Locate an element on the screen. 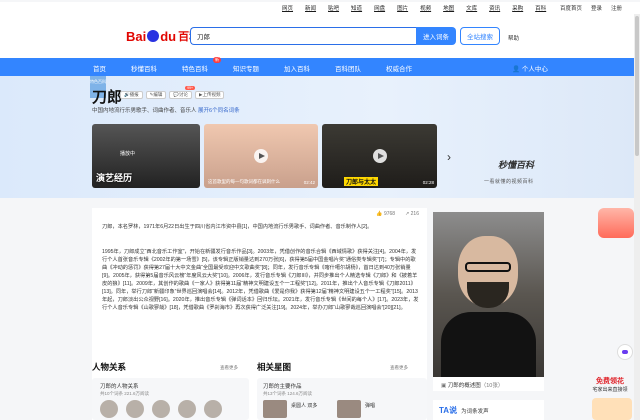  top-link-3: 知道 is located at coordinates (356, 8).